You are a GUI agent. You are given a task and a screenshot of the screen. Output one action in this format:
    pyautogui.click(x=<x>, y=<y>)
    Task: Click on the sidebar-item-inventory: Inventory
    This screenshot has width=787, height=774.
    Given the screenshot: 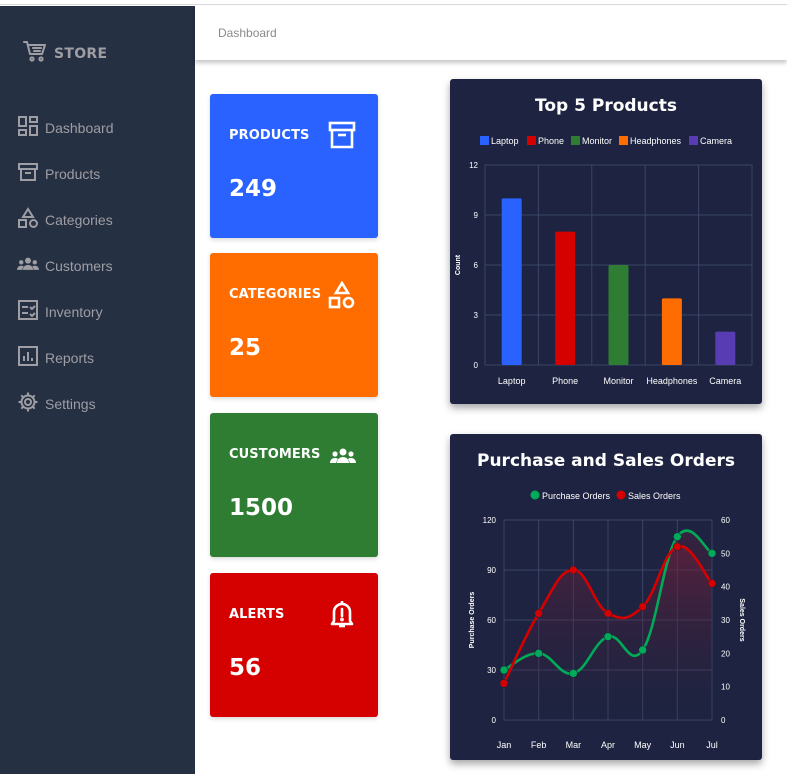 What is the action you would take?
    pyautogui.click(x=97, y=312)
    